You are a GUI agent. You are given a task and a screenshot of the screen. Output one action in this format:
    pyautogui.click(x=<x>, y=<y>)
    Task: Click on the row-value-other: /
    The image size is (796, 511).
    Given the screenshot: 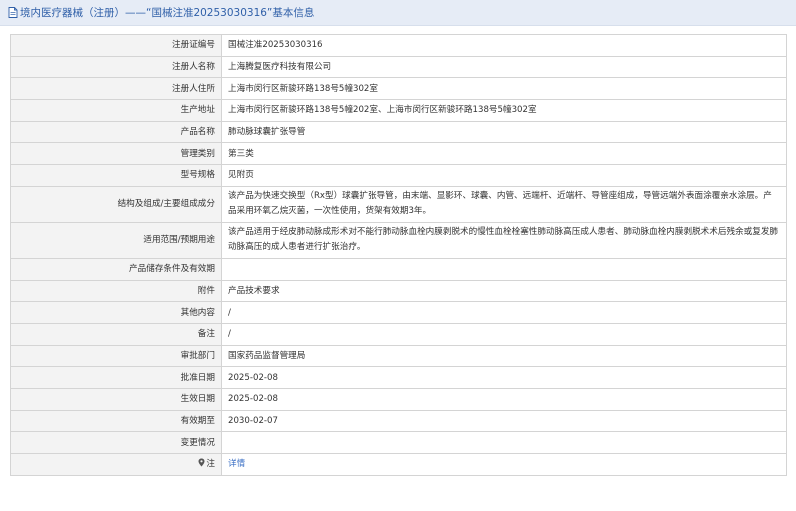 What is the action you would take?
    pyautogui.click(x=504, y=312)
    